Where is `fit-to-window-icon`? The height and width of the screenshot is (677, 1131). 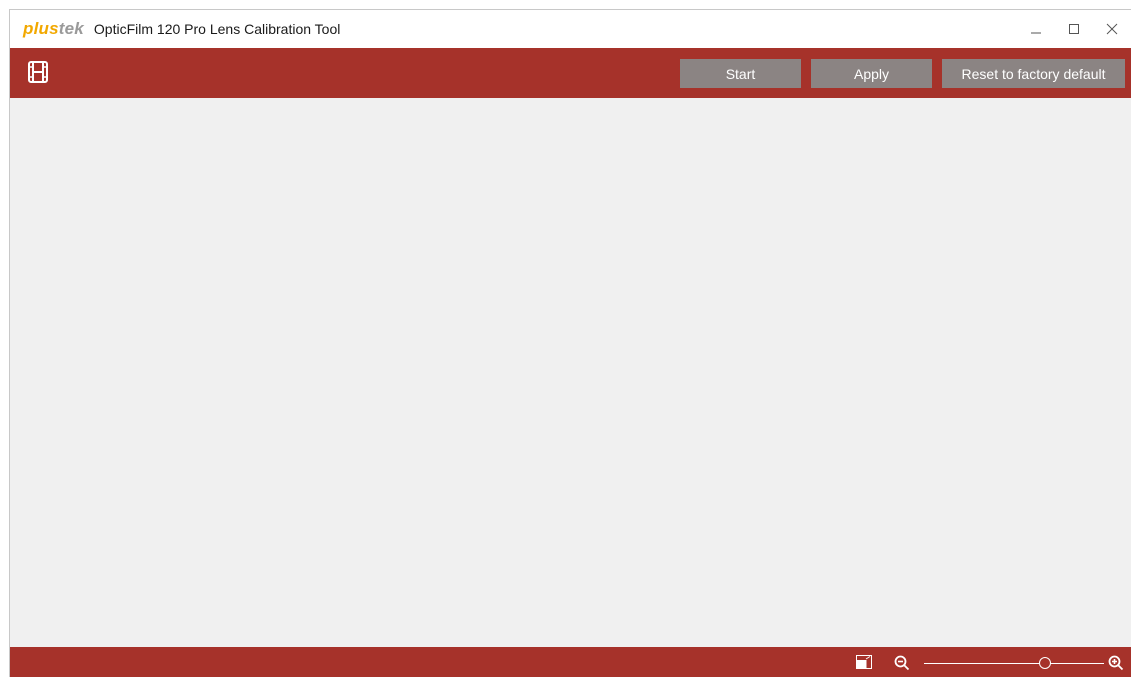
fit-to-window-icon is located at coordinates (864, 662).